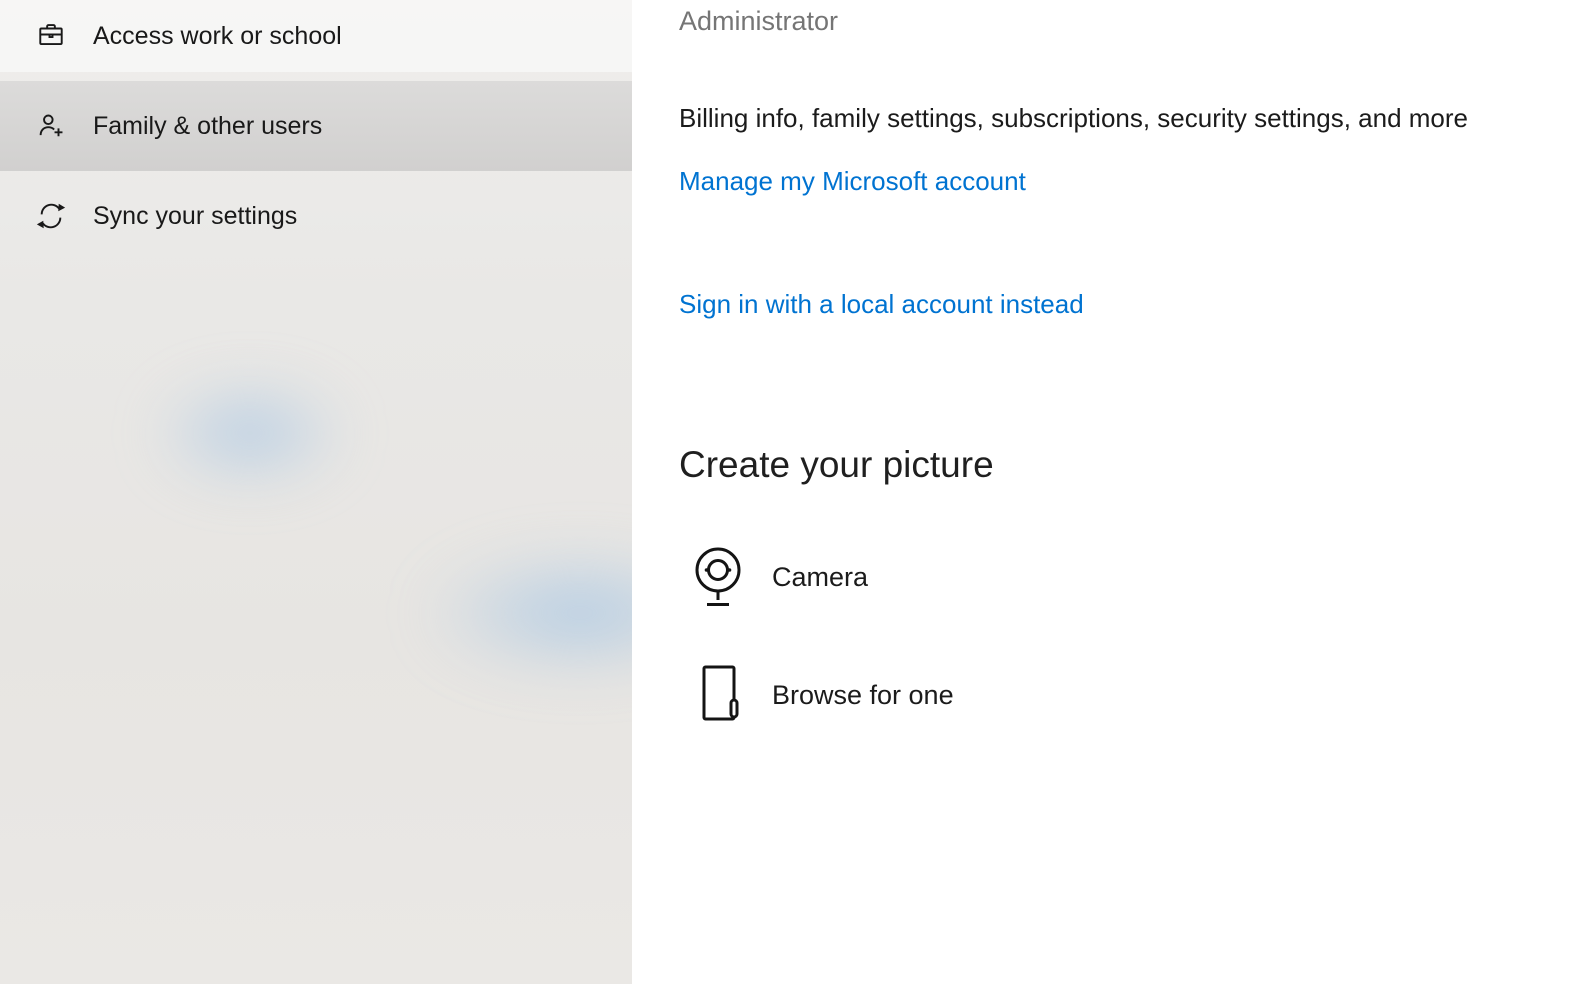  I want to click on sidebar-item-label: Access work or school, so click(217, 35).